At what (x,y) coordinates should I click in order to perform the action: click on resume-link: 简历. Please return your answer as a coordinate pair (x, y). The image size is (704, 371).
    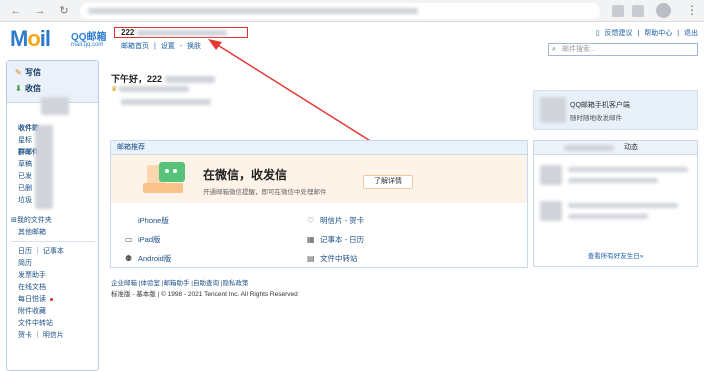
    Looking at the image, I should click on (41, 264).